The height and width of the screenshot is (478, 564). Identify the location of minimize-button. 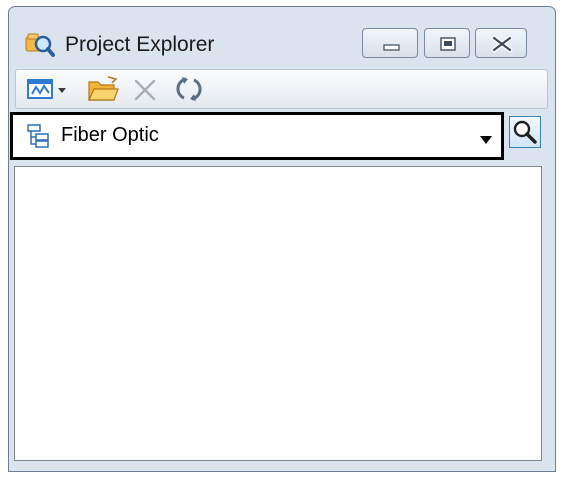
(390, 43).